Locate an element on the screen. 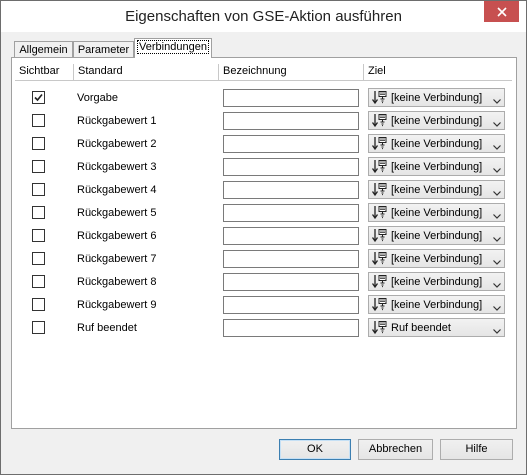 This screenshot has width=527, height=475. tab-allgemein: Allgemein is located at coordinates (43, 49).